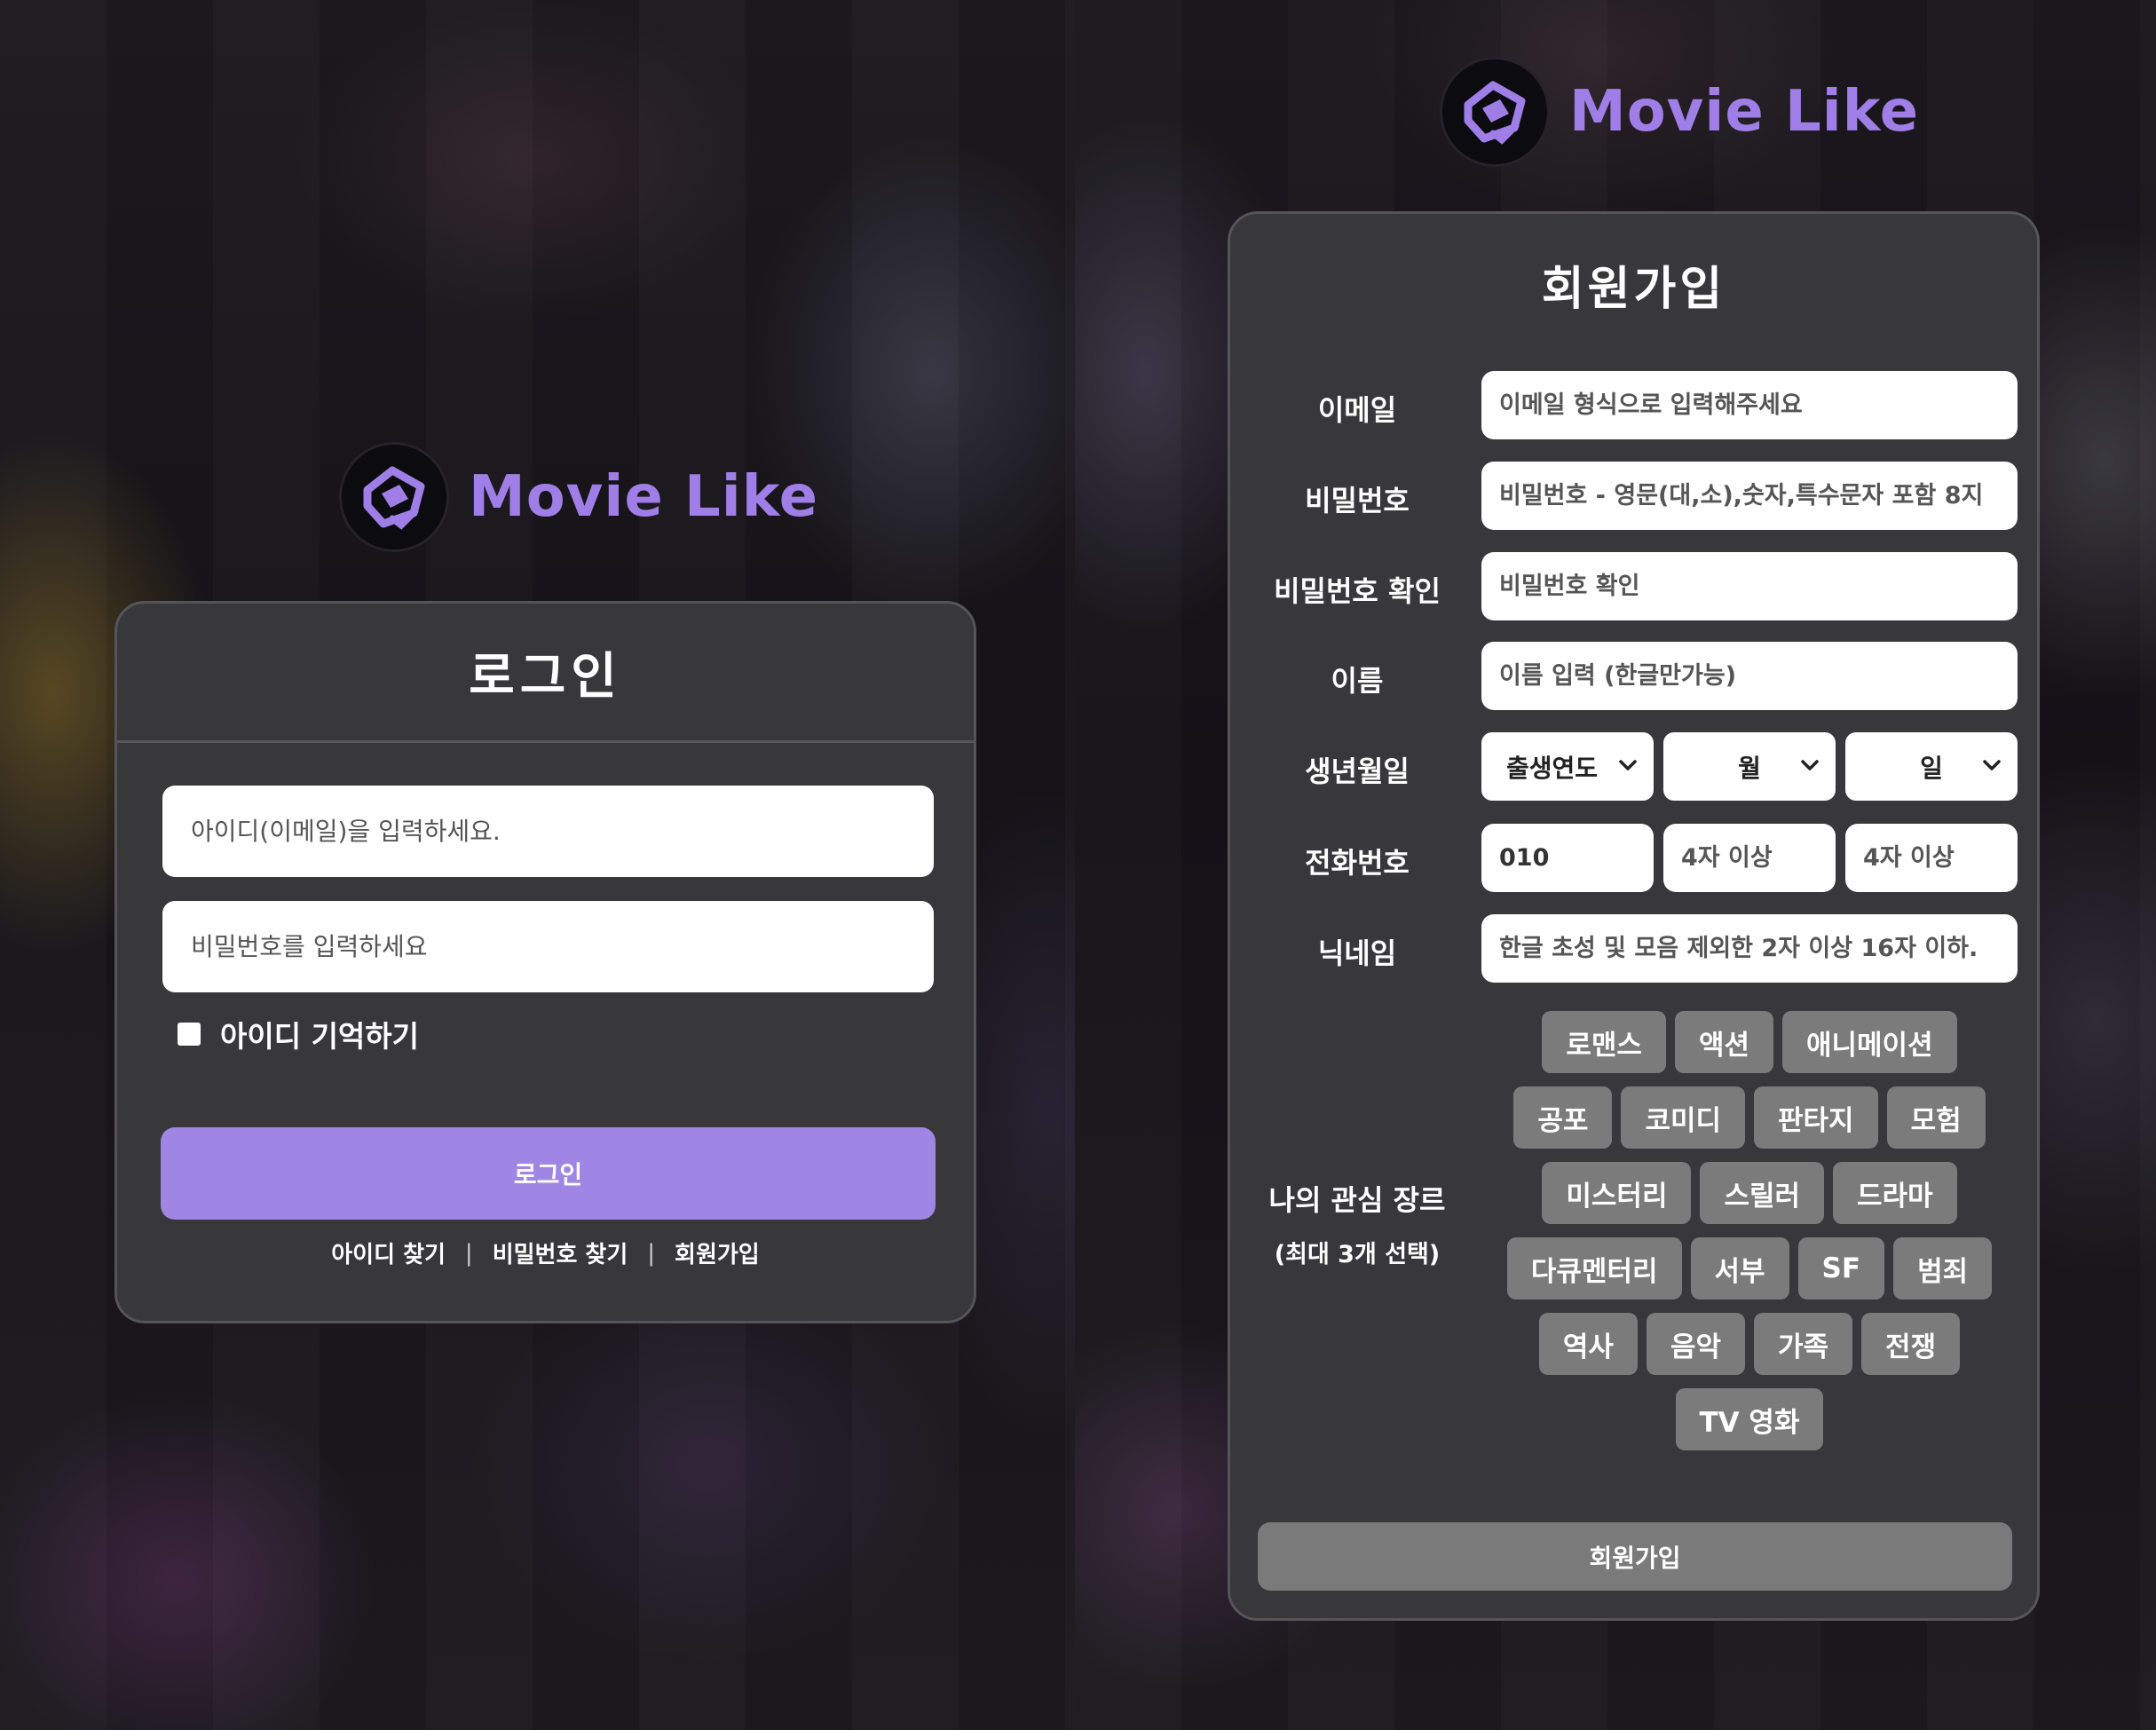 This screenshot has height=1730, width=2156. Describe the element at coordinates (1936, 1118) in the screenshot. I see `genre-chip-adventure: 모험` at that location.